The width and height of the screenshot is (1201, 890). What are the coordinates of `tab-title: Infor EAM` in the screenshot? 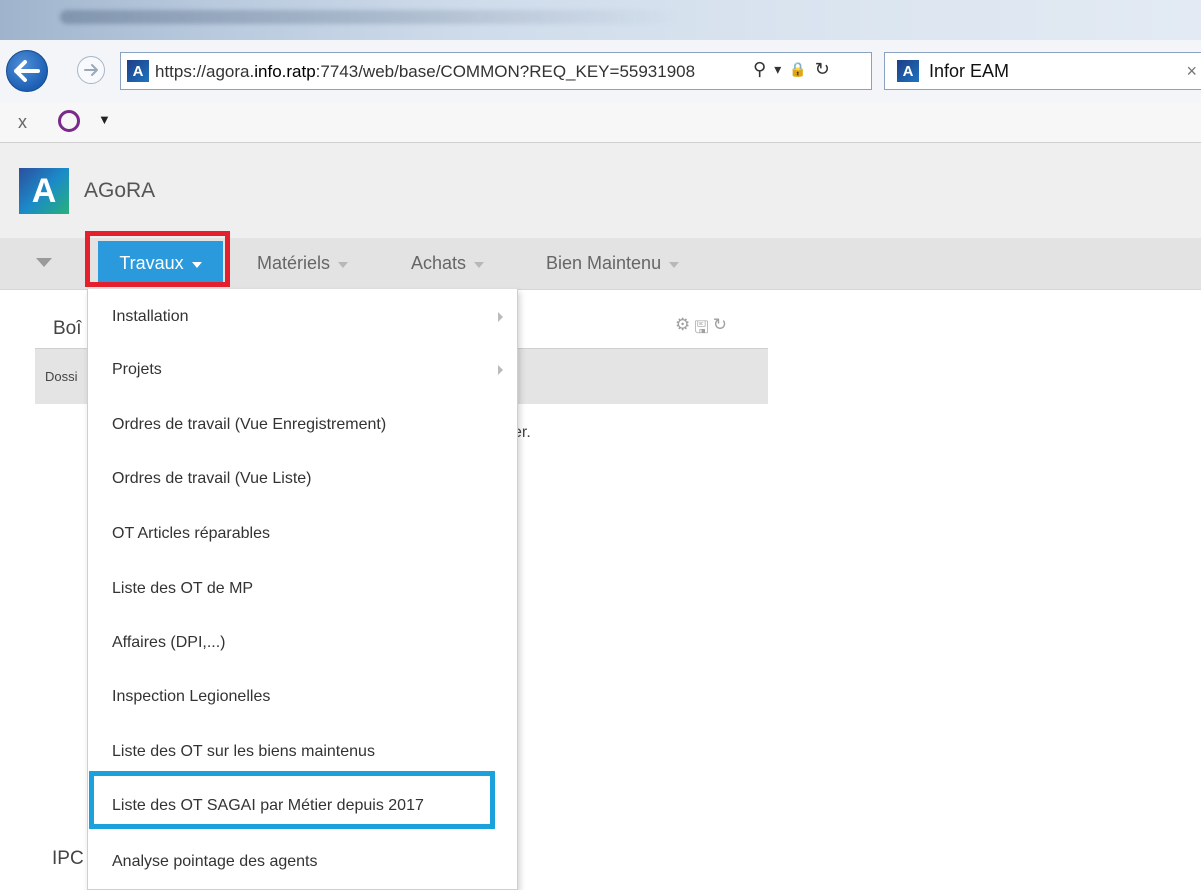 It's located at (969, 71).